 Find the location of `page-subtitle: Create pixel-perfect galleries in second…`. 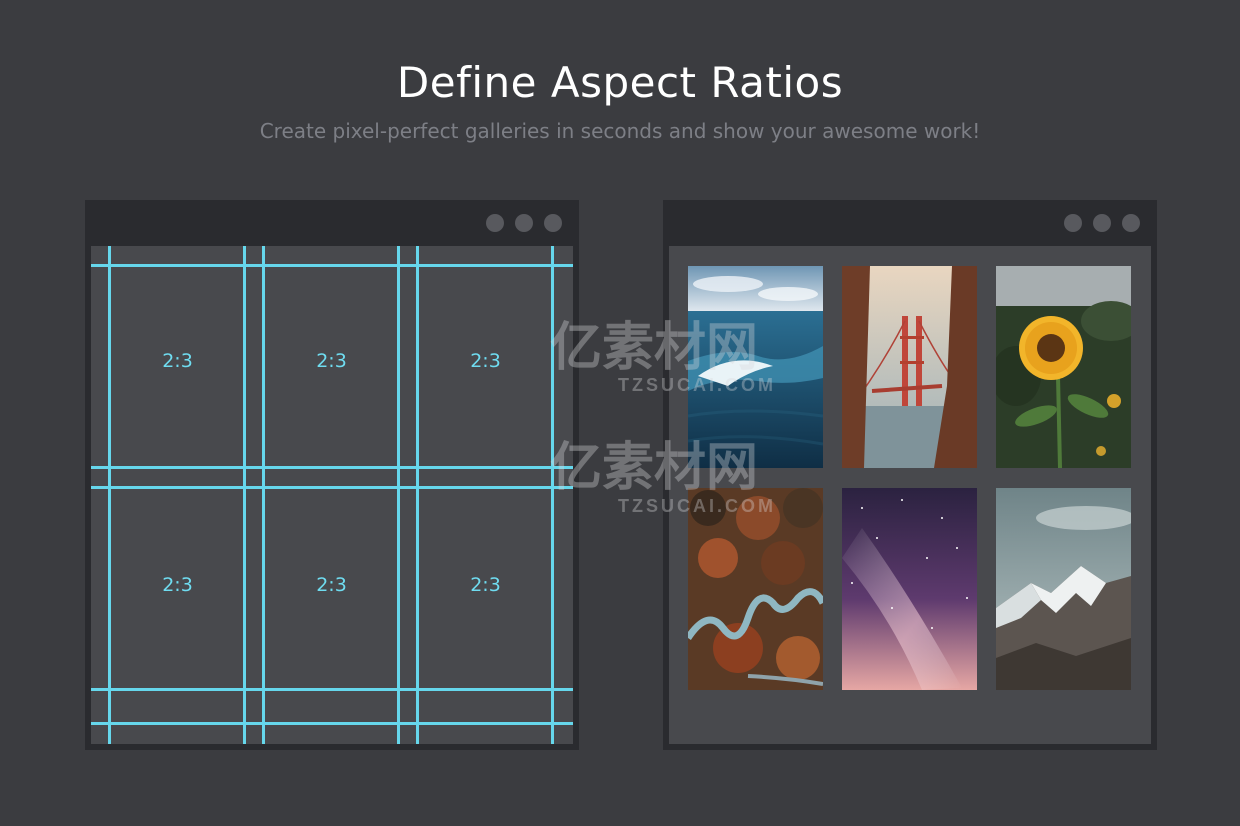

page-subtitle: Create pixel-perfect galleries in second… is located at coordinates (620, 131).